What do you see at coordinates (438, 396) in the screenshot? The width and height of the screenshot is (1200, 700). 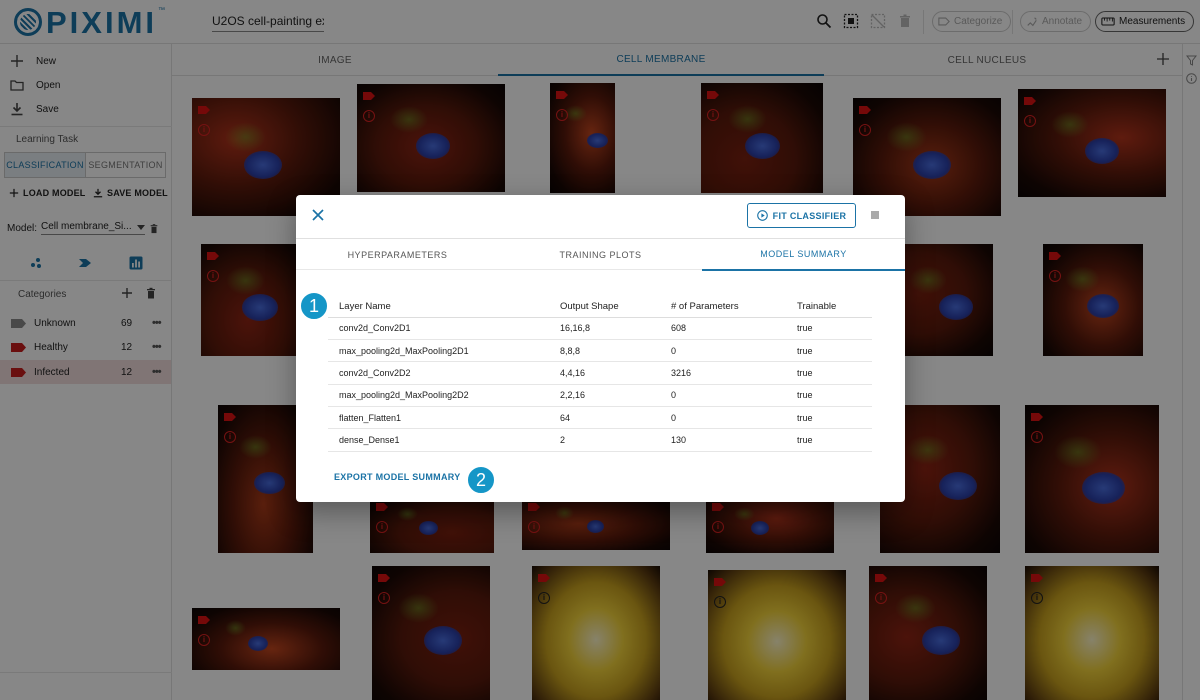 I see `table-cell: max_pooling2d_MaxPooling2D2` at bounding box center [438, 396].